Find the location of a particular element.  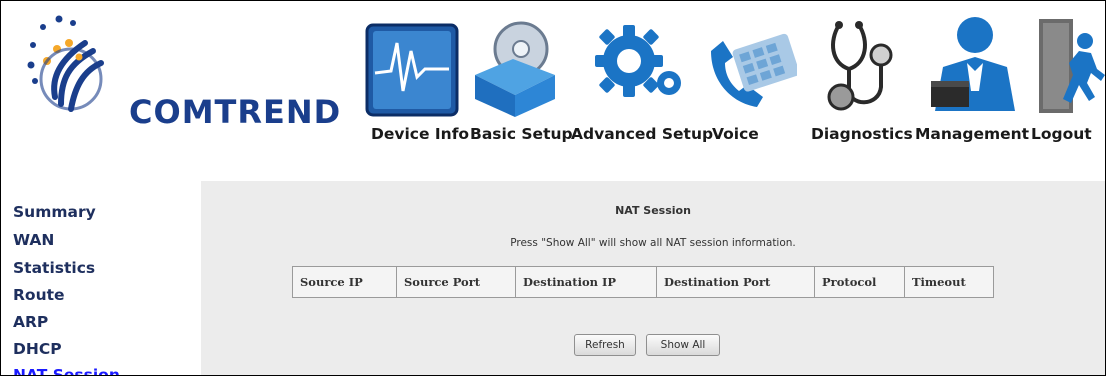

sidebar-item-dhcp: DHCP is located at coordinates (37, 349).